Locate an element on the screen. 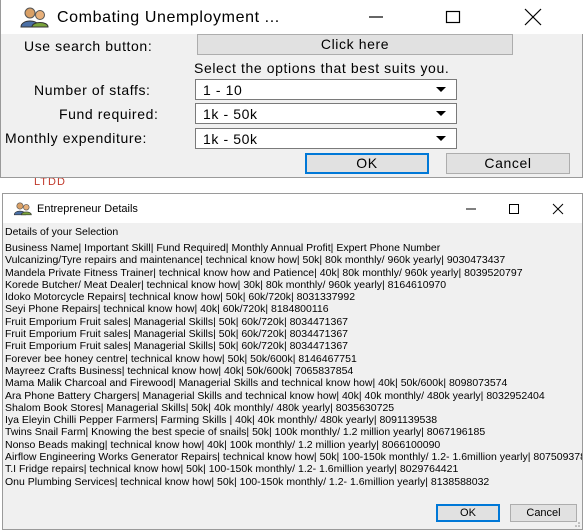 This screenshot has height=530, width=583. instruction-text: Select the options that best suits you. is located at coordinates (322, 68).